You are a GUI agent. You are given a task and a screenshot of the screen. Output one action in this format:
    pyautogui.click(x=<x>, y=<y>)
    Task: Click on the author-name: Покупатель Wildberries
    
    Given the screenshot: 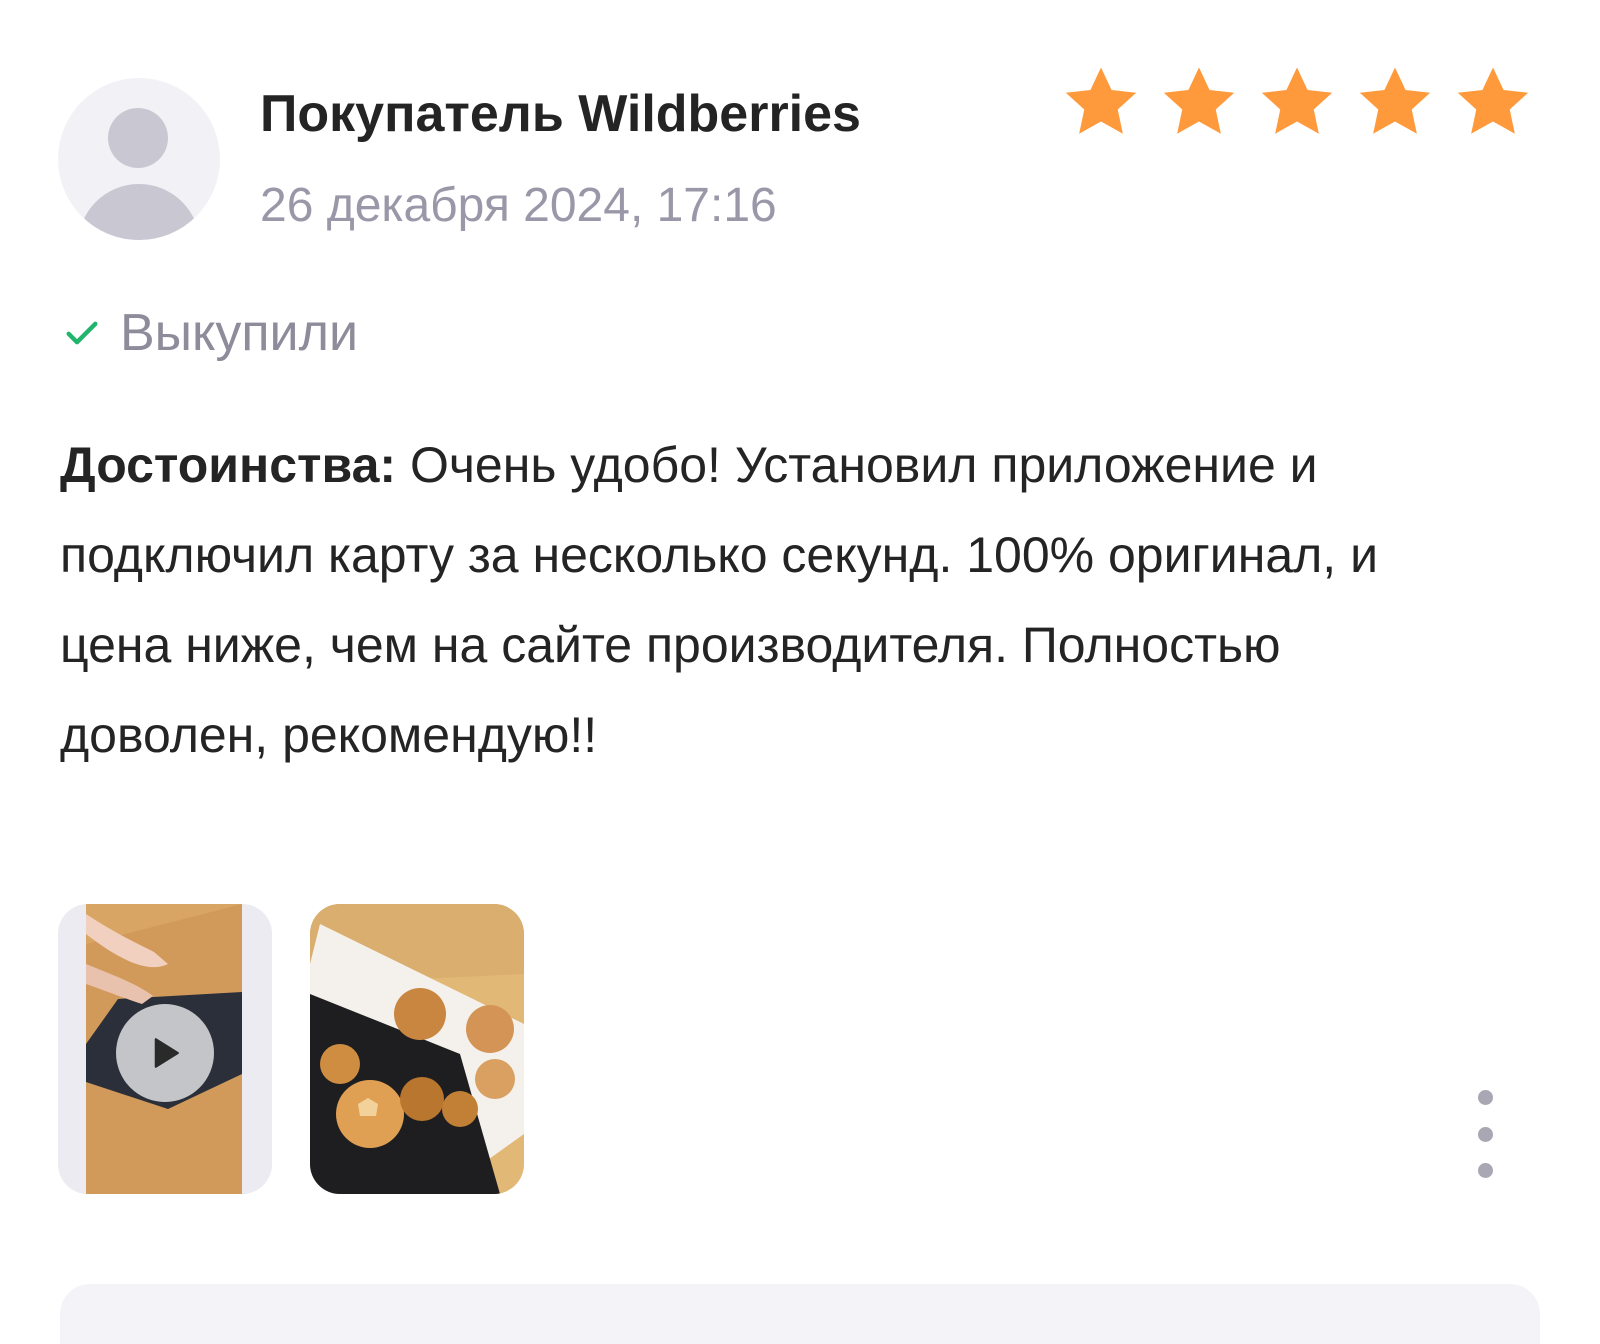 What is the action you would take?
    pyautogui.click(x=560, y=114)
    